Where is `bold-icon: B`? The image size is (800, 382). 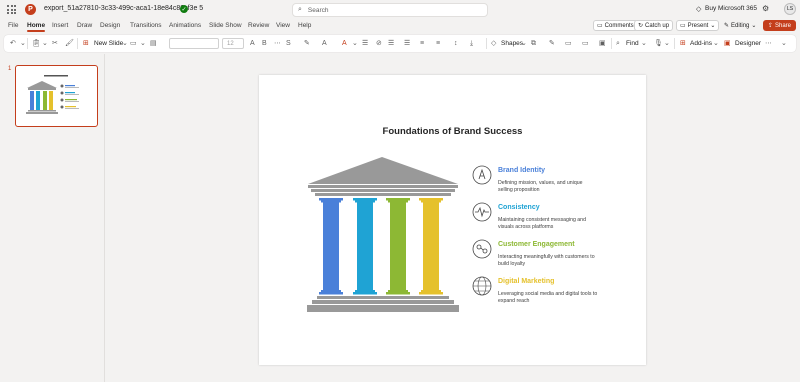 bold-icon: B is located at coordinates (264, 43).